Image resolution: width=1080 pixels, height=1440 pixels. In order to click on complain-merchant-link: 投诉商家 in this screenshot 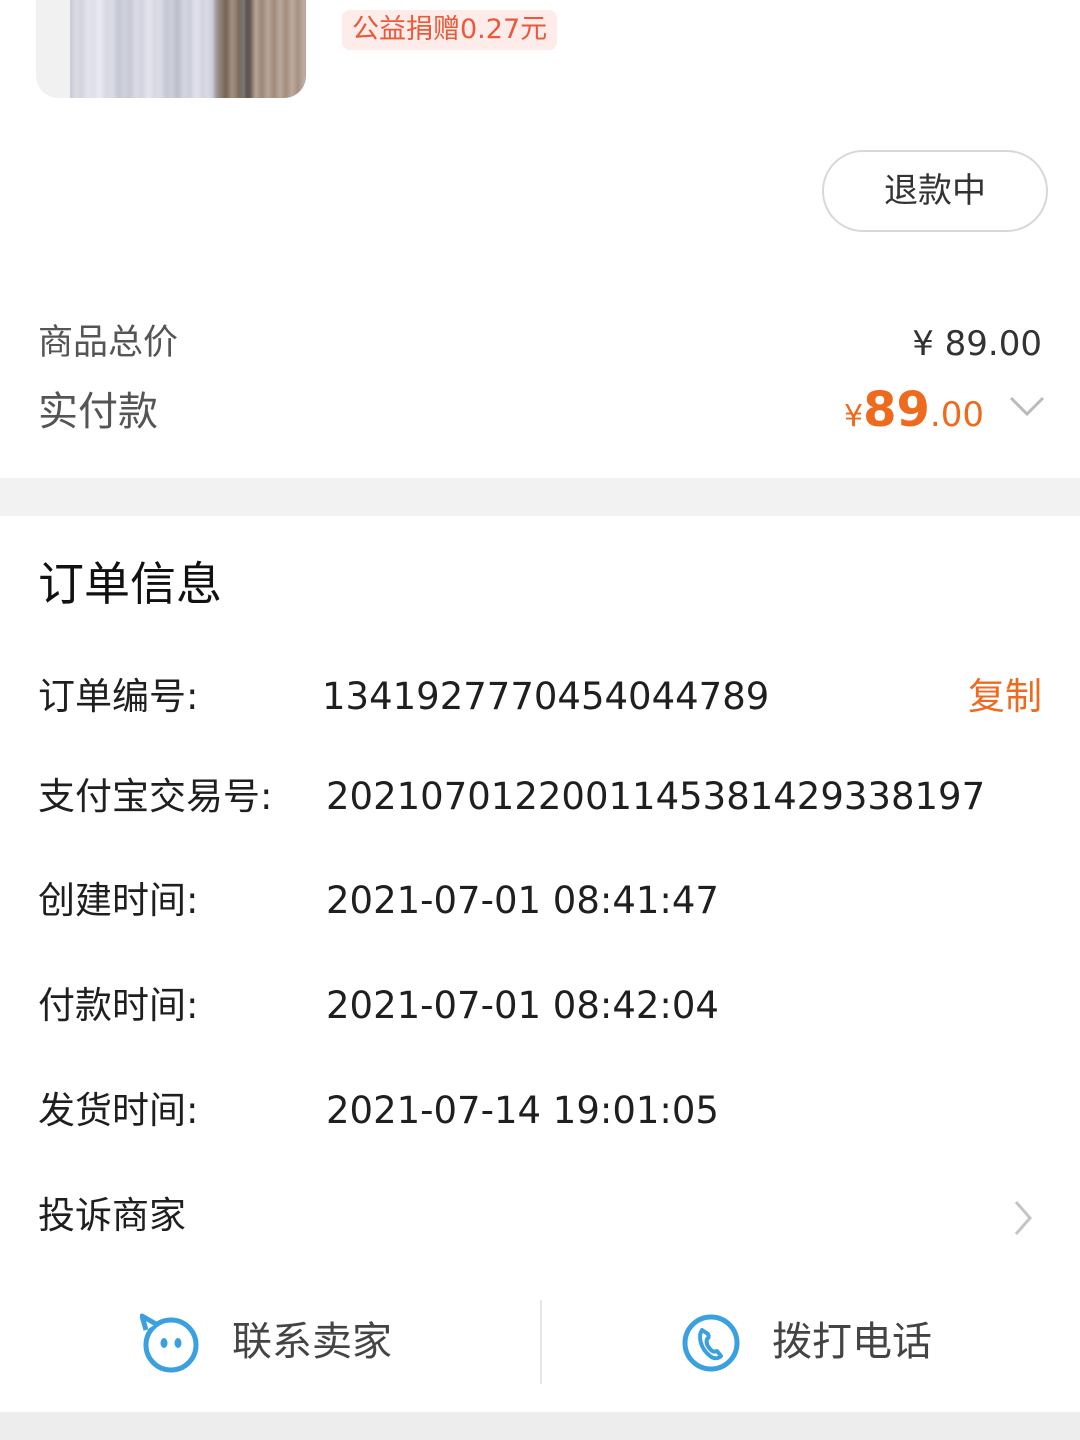, I will do `click(112, 1216)`.